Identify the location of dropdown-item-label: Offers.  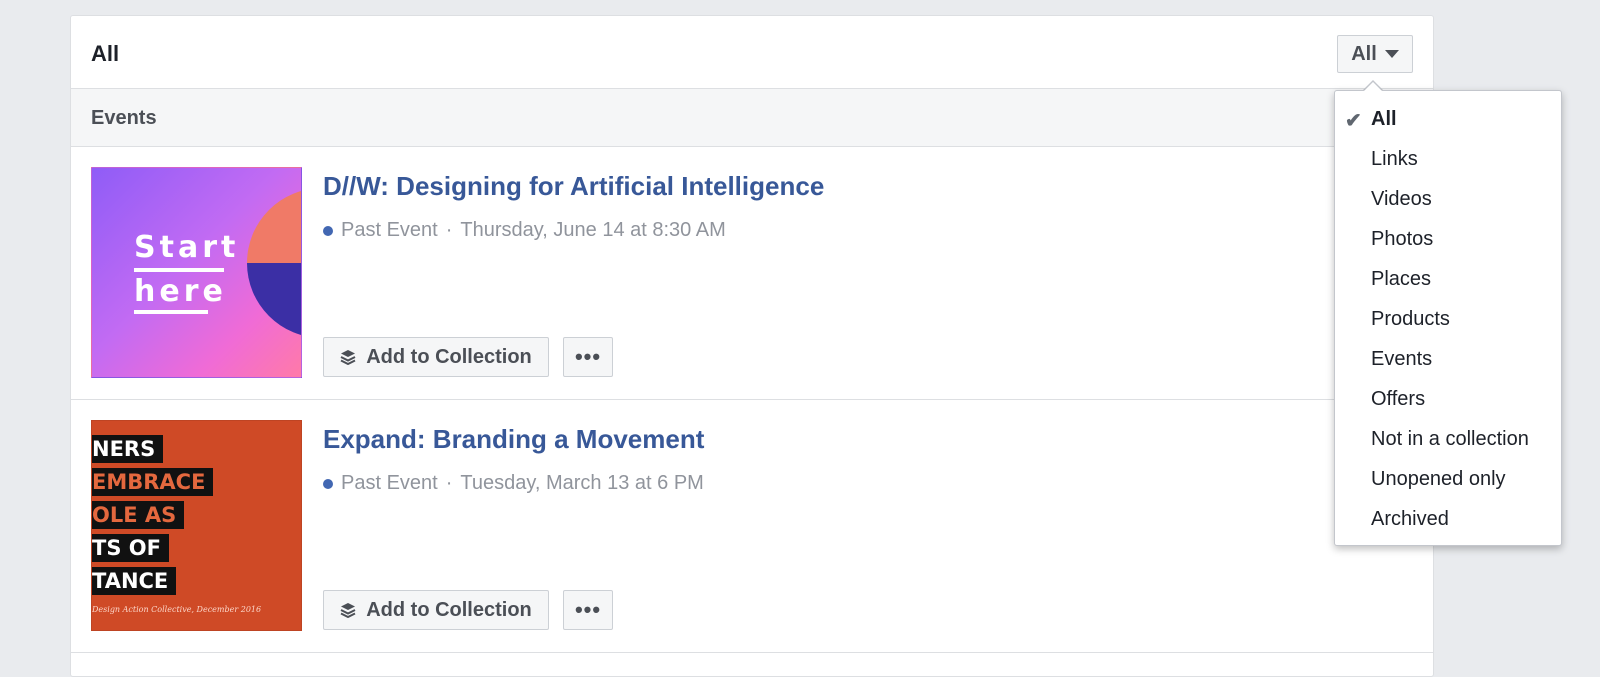
(1398, 398).